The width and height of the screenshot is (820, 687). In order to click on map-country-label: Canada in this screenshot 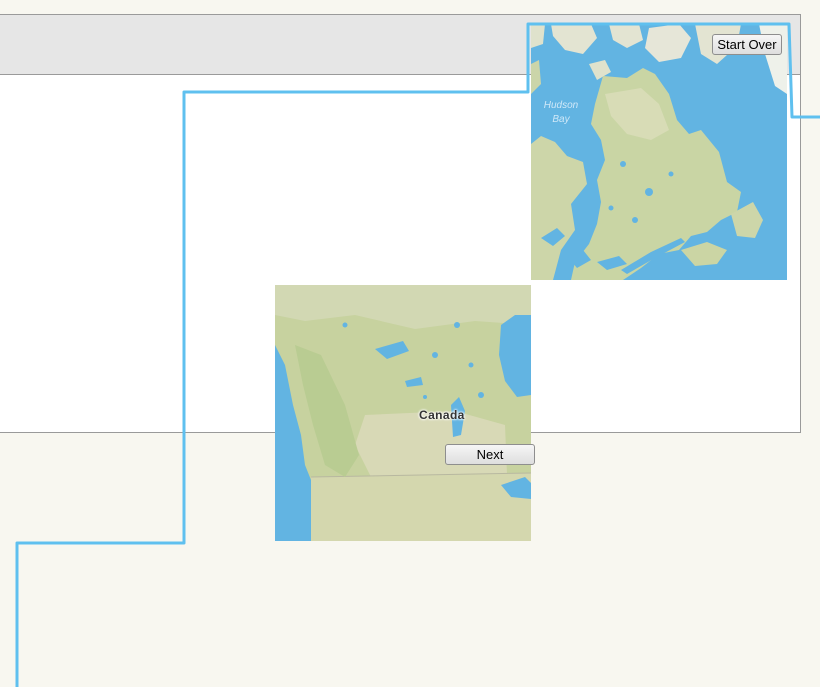, I will do `click(442, 415)`.